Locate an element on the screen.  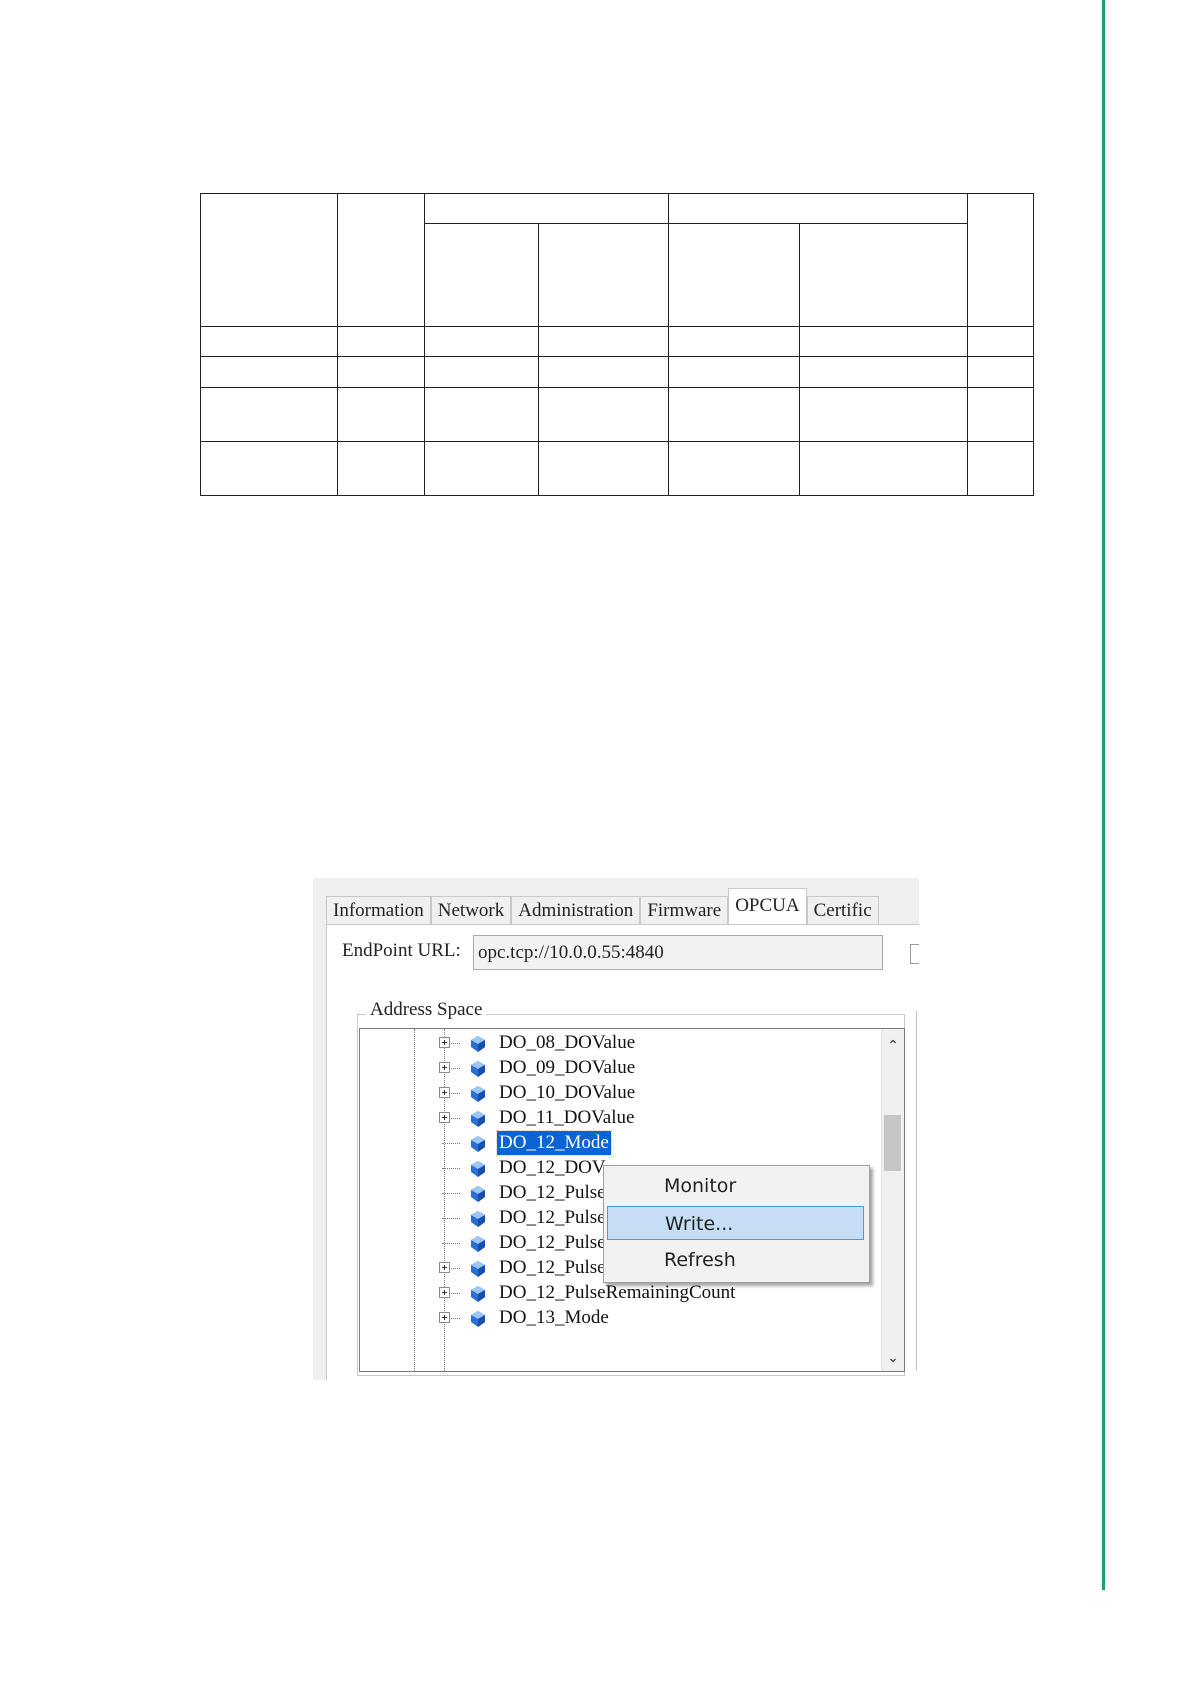
menu-item-monitor: Monitor is located at coordinates (735, 1186).